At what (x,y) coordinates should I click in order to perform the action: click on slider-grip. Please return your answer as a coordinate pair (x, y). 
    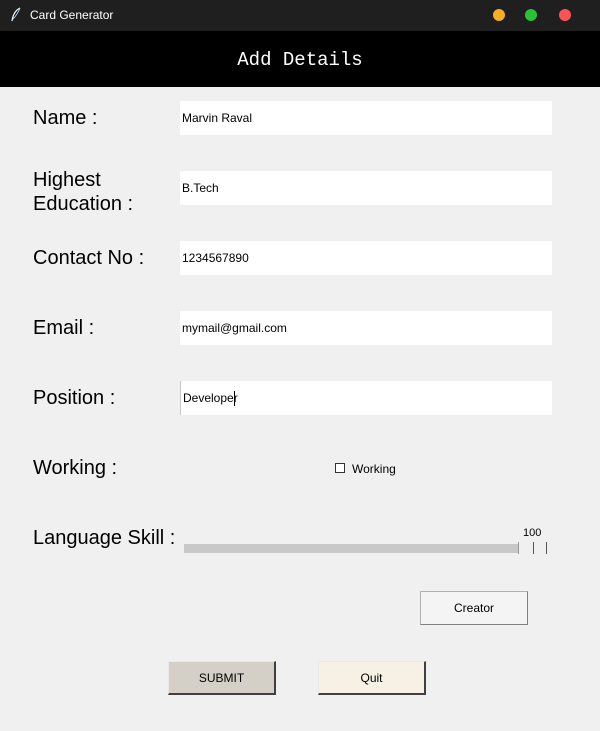
    Looking at the image, I should click on (533, 548).